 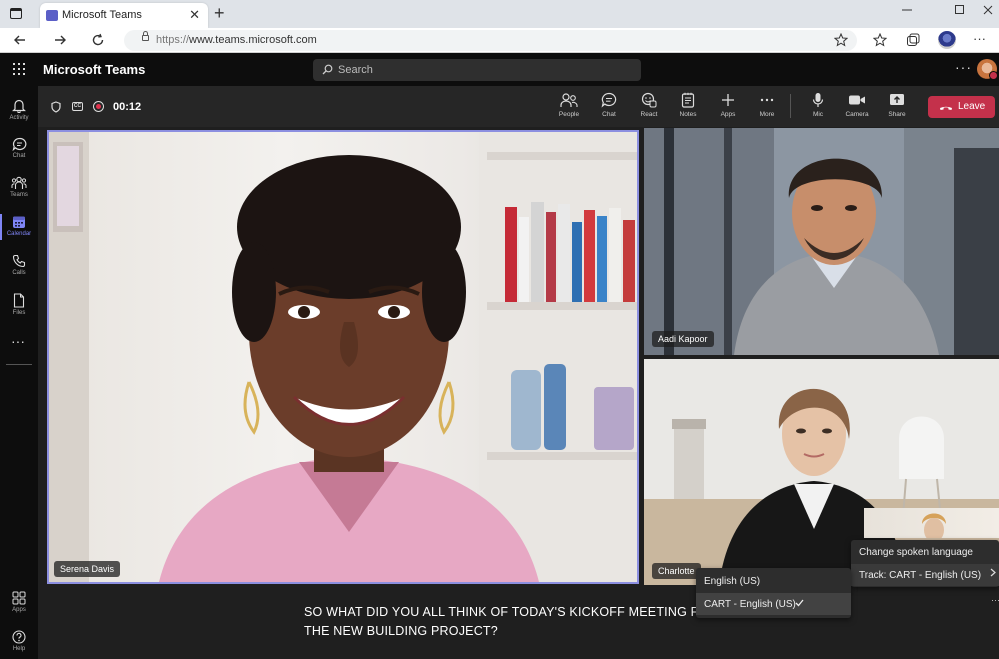 What do you see at coordinates (963, 67) in the screenshot?
I see `header-more-icon: ···` at bounding box center [963, 67].